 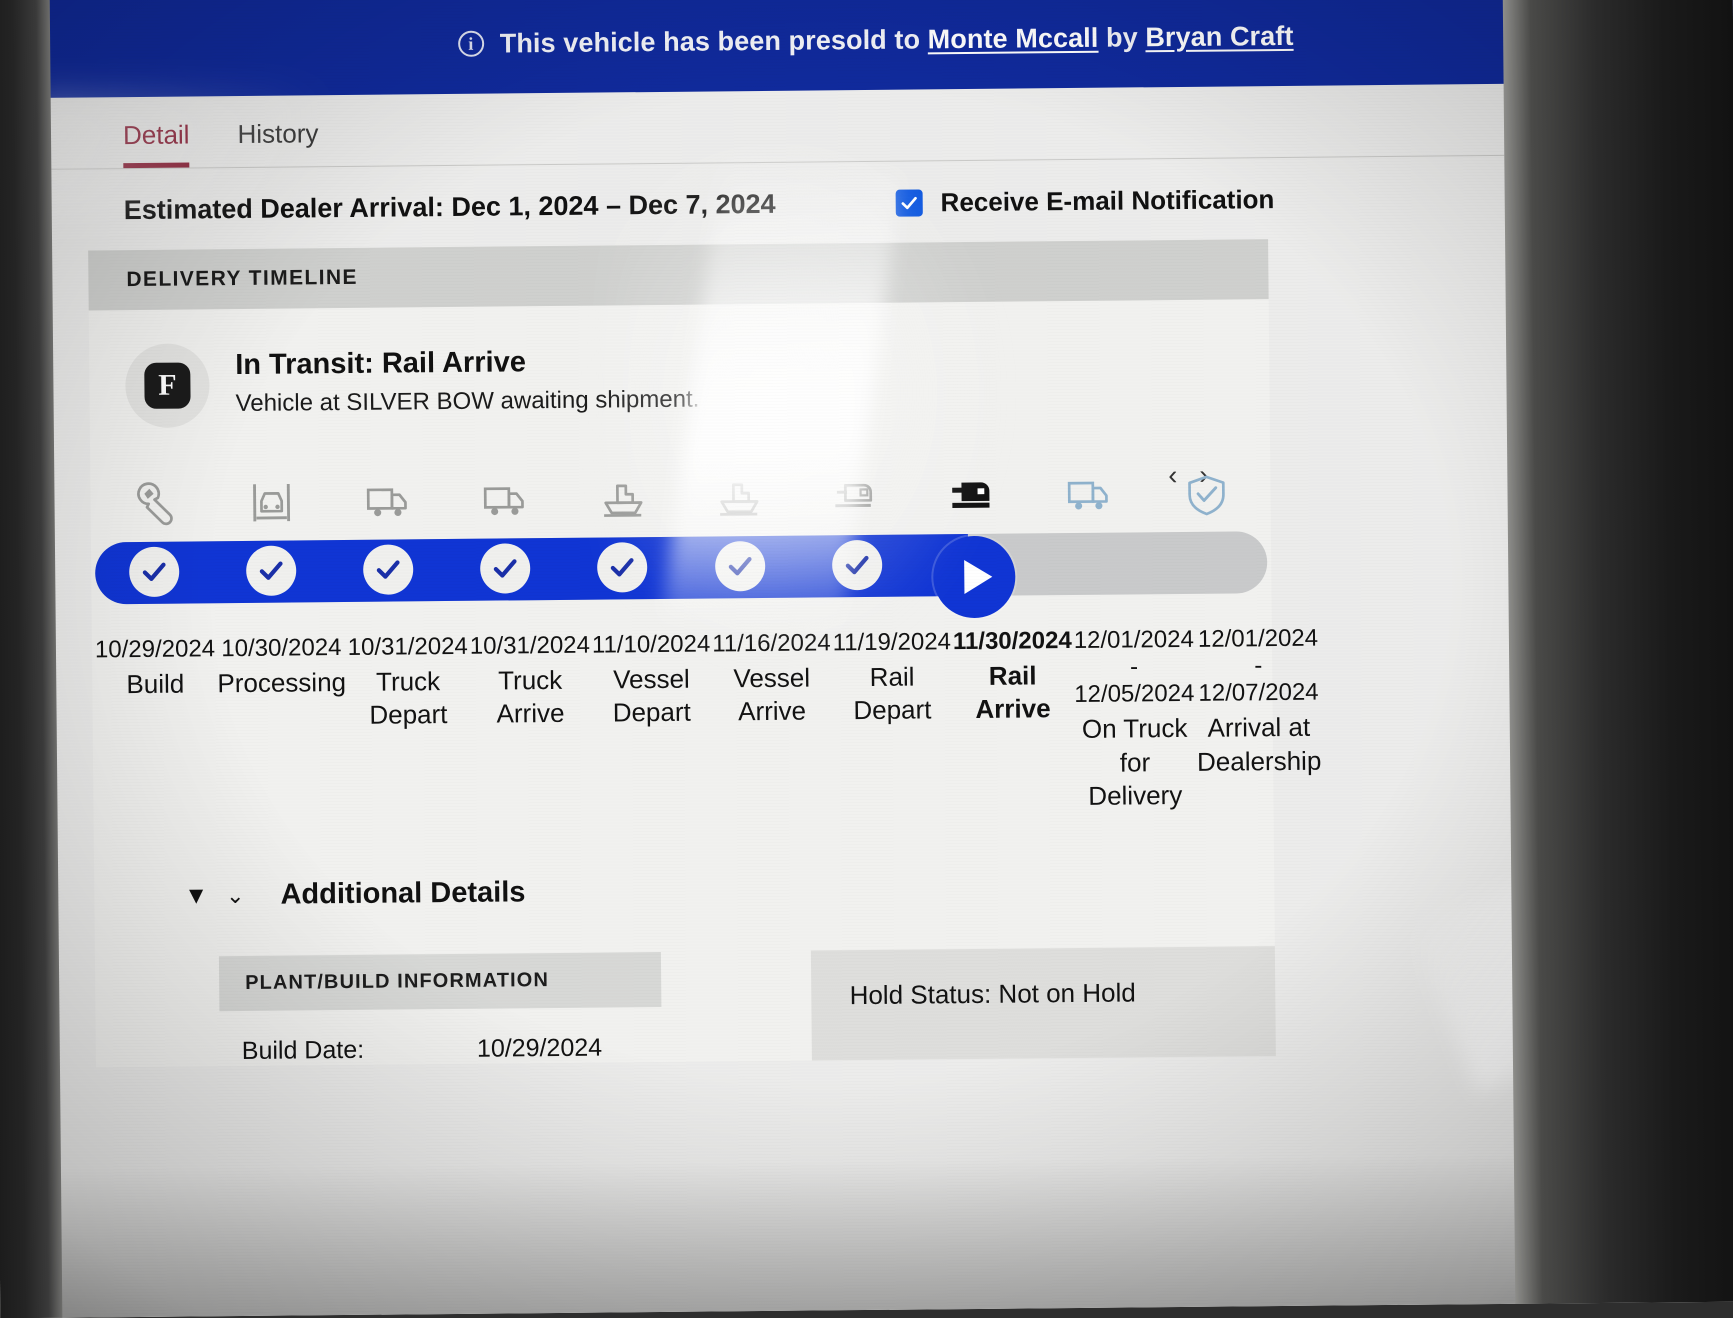 What do you see at coordinates (531, 725) in the screenshot?
I see `timeline-label: 10/31/2024Truck Arrive` at bounding box center [531, 725].